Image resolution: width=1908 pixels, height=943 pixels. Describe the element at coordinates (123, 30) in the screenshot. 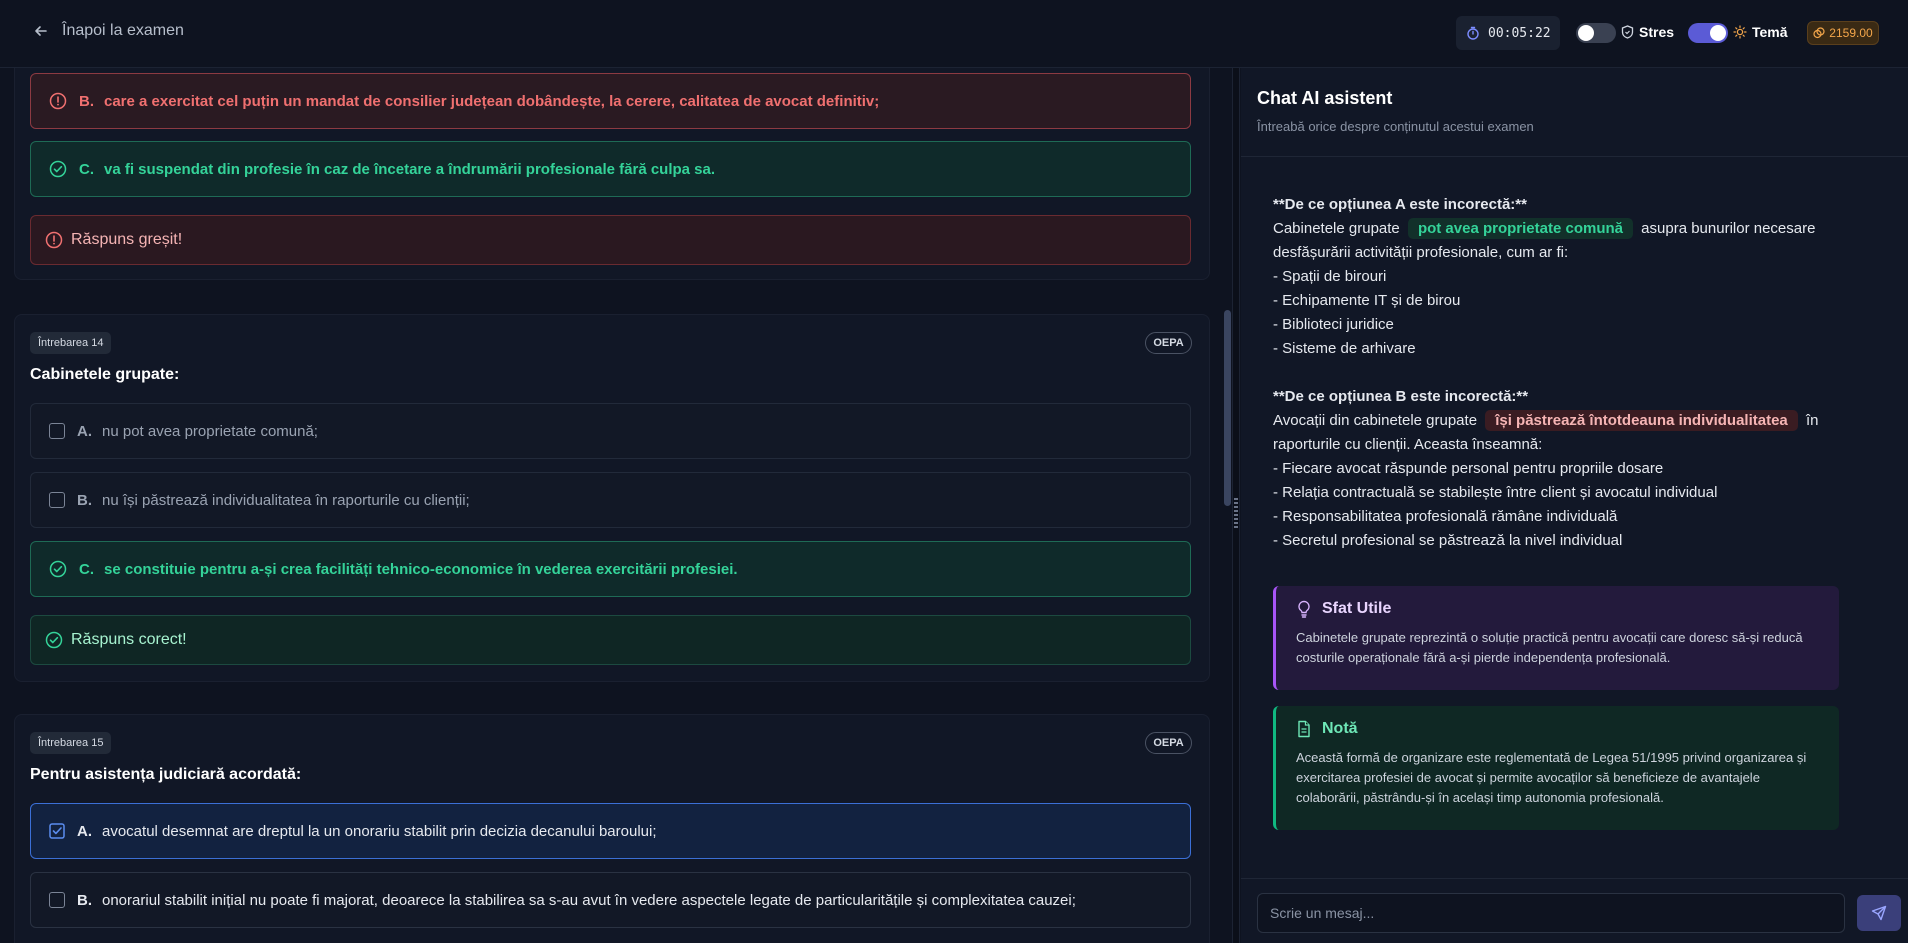

I see `back-label: Înapoi la examen` at that location.